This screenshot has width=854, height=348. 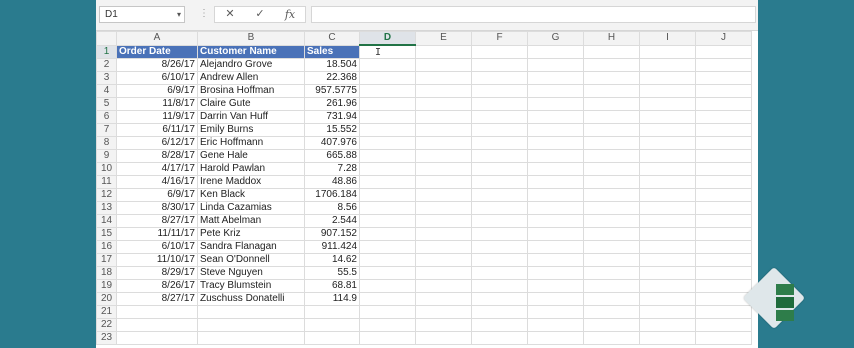 I want to click on column-header-j: J, so click(x=723, y=38).